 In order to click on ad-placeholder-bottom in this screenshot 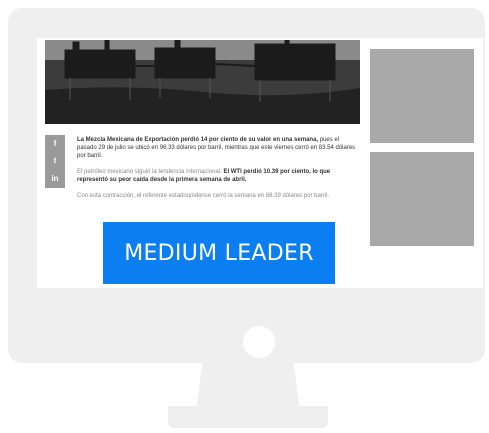, I will do `click(422, 199)`.